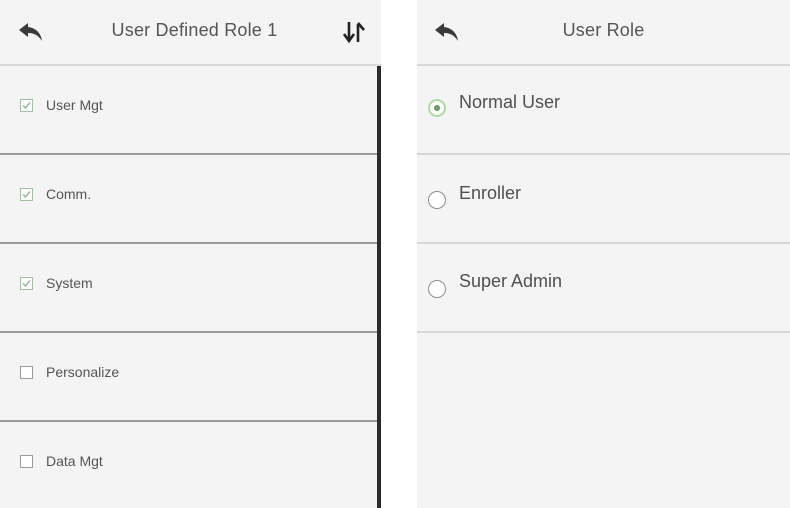 Image resolution: width=790 pixels, height=508 pixels. Describe the element at coordinates (83, 372) in the screenshot. I see `list-item-label: Personalize` at that location.